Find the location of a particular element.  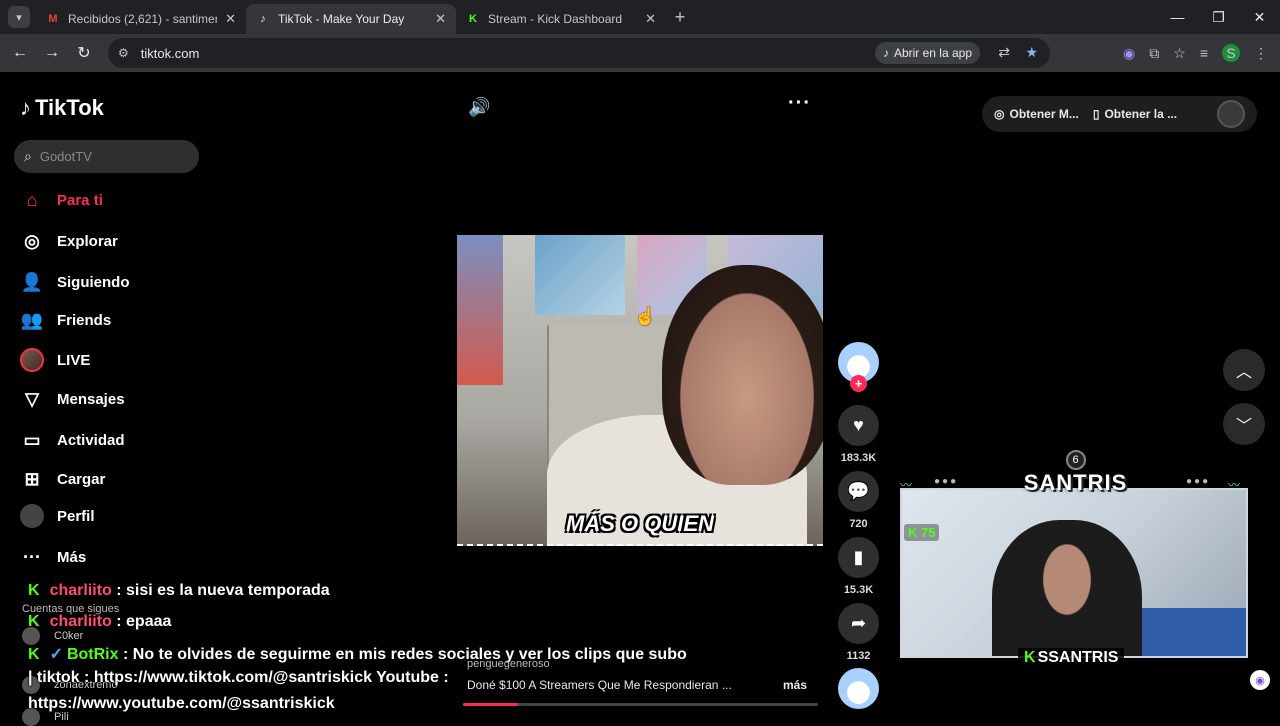

sidebar-item-mensajes: ▽ Mensajes is located at coordinates (72, 399).